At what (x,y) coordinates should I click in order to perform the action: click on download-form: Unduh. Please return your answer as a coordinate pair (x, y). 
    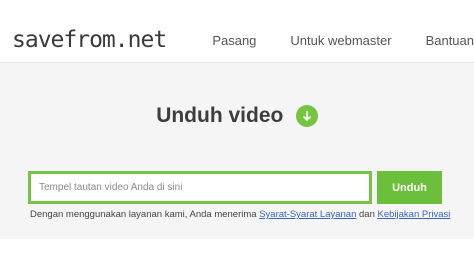
    Looking at the image, I should click on (236, 187).